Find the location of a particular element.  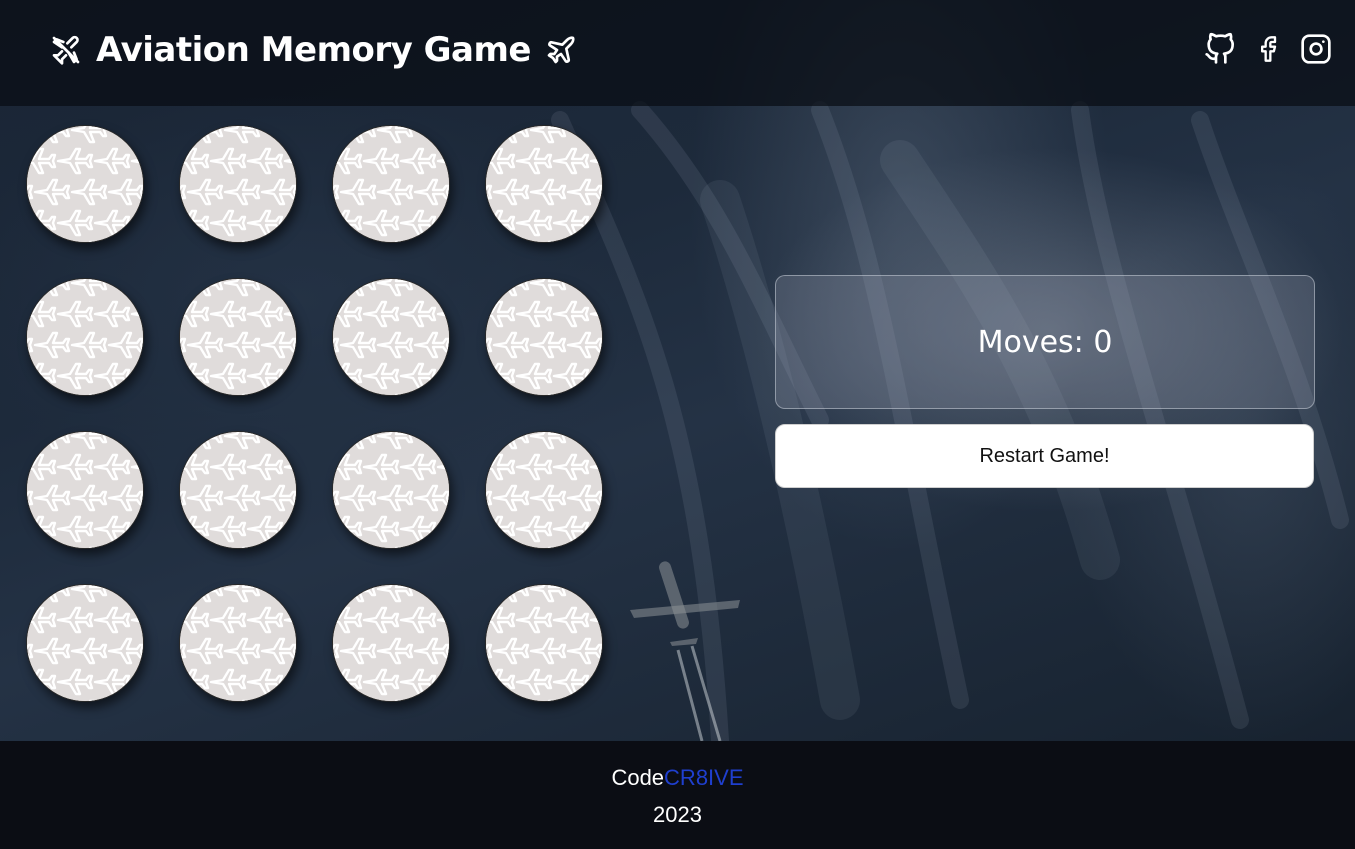

brand-prefix: Code is located at coordinates (638, 777).